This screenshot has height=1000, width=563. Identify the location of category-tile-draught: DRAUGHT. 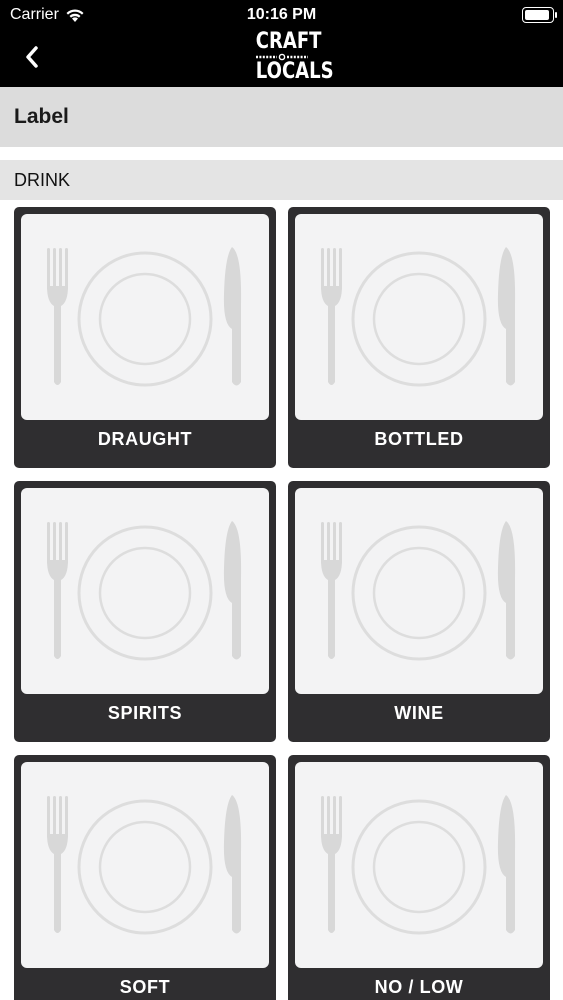
(145, 337).